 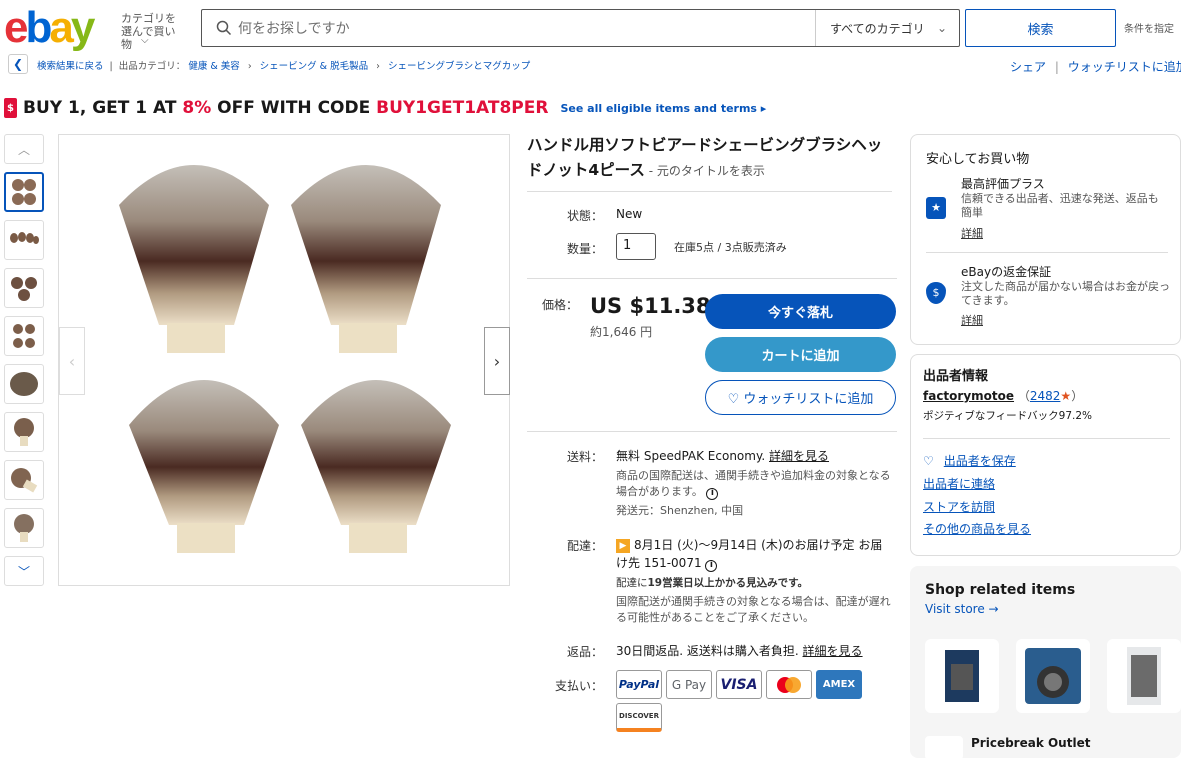 I want to click on search-input: 何をお探しですか, so click(x=523, y=28).